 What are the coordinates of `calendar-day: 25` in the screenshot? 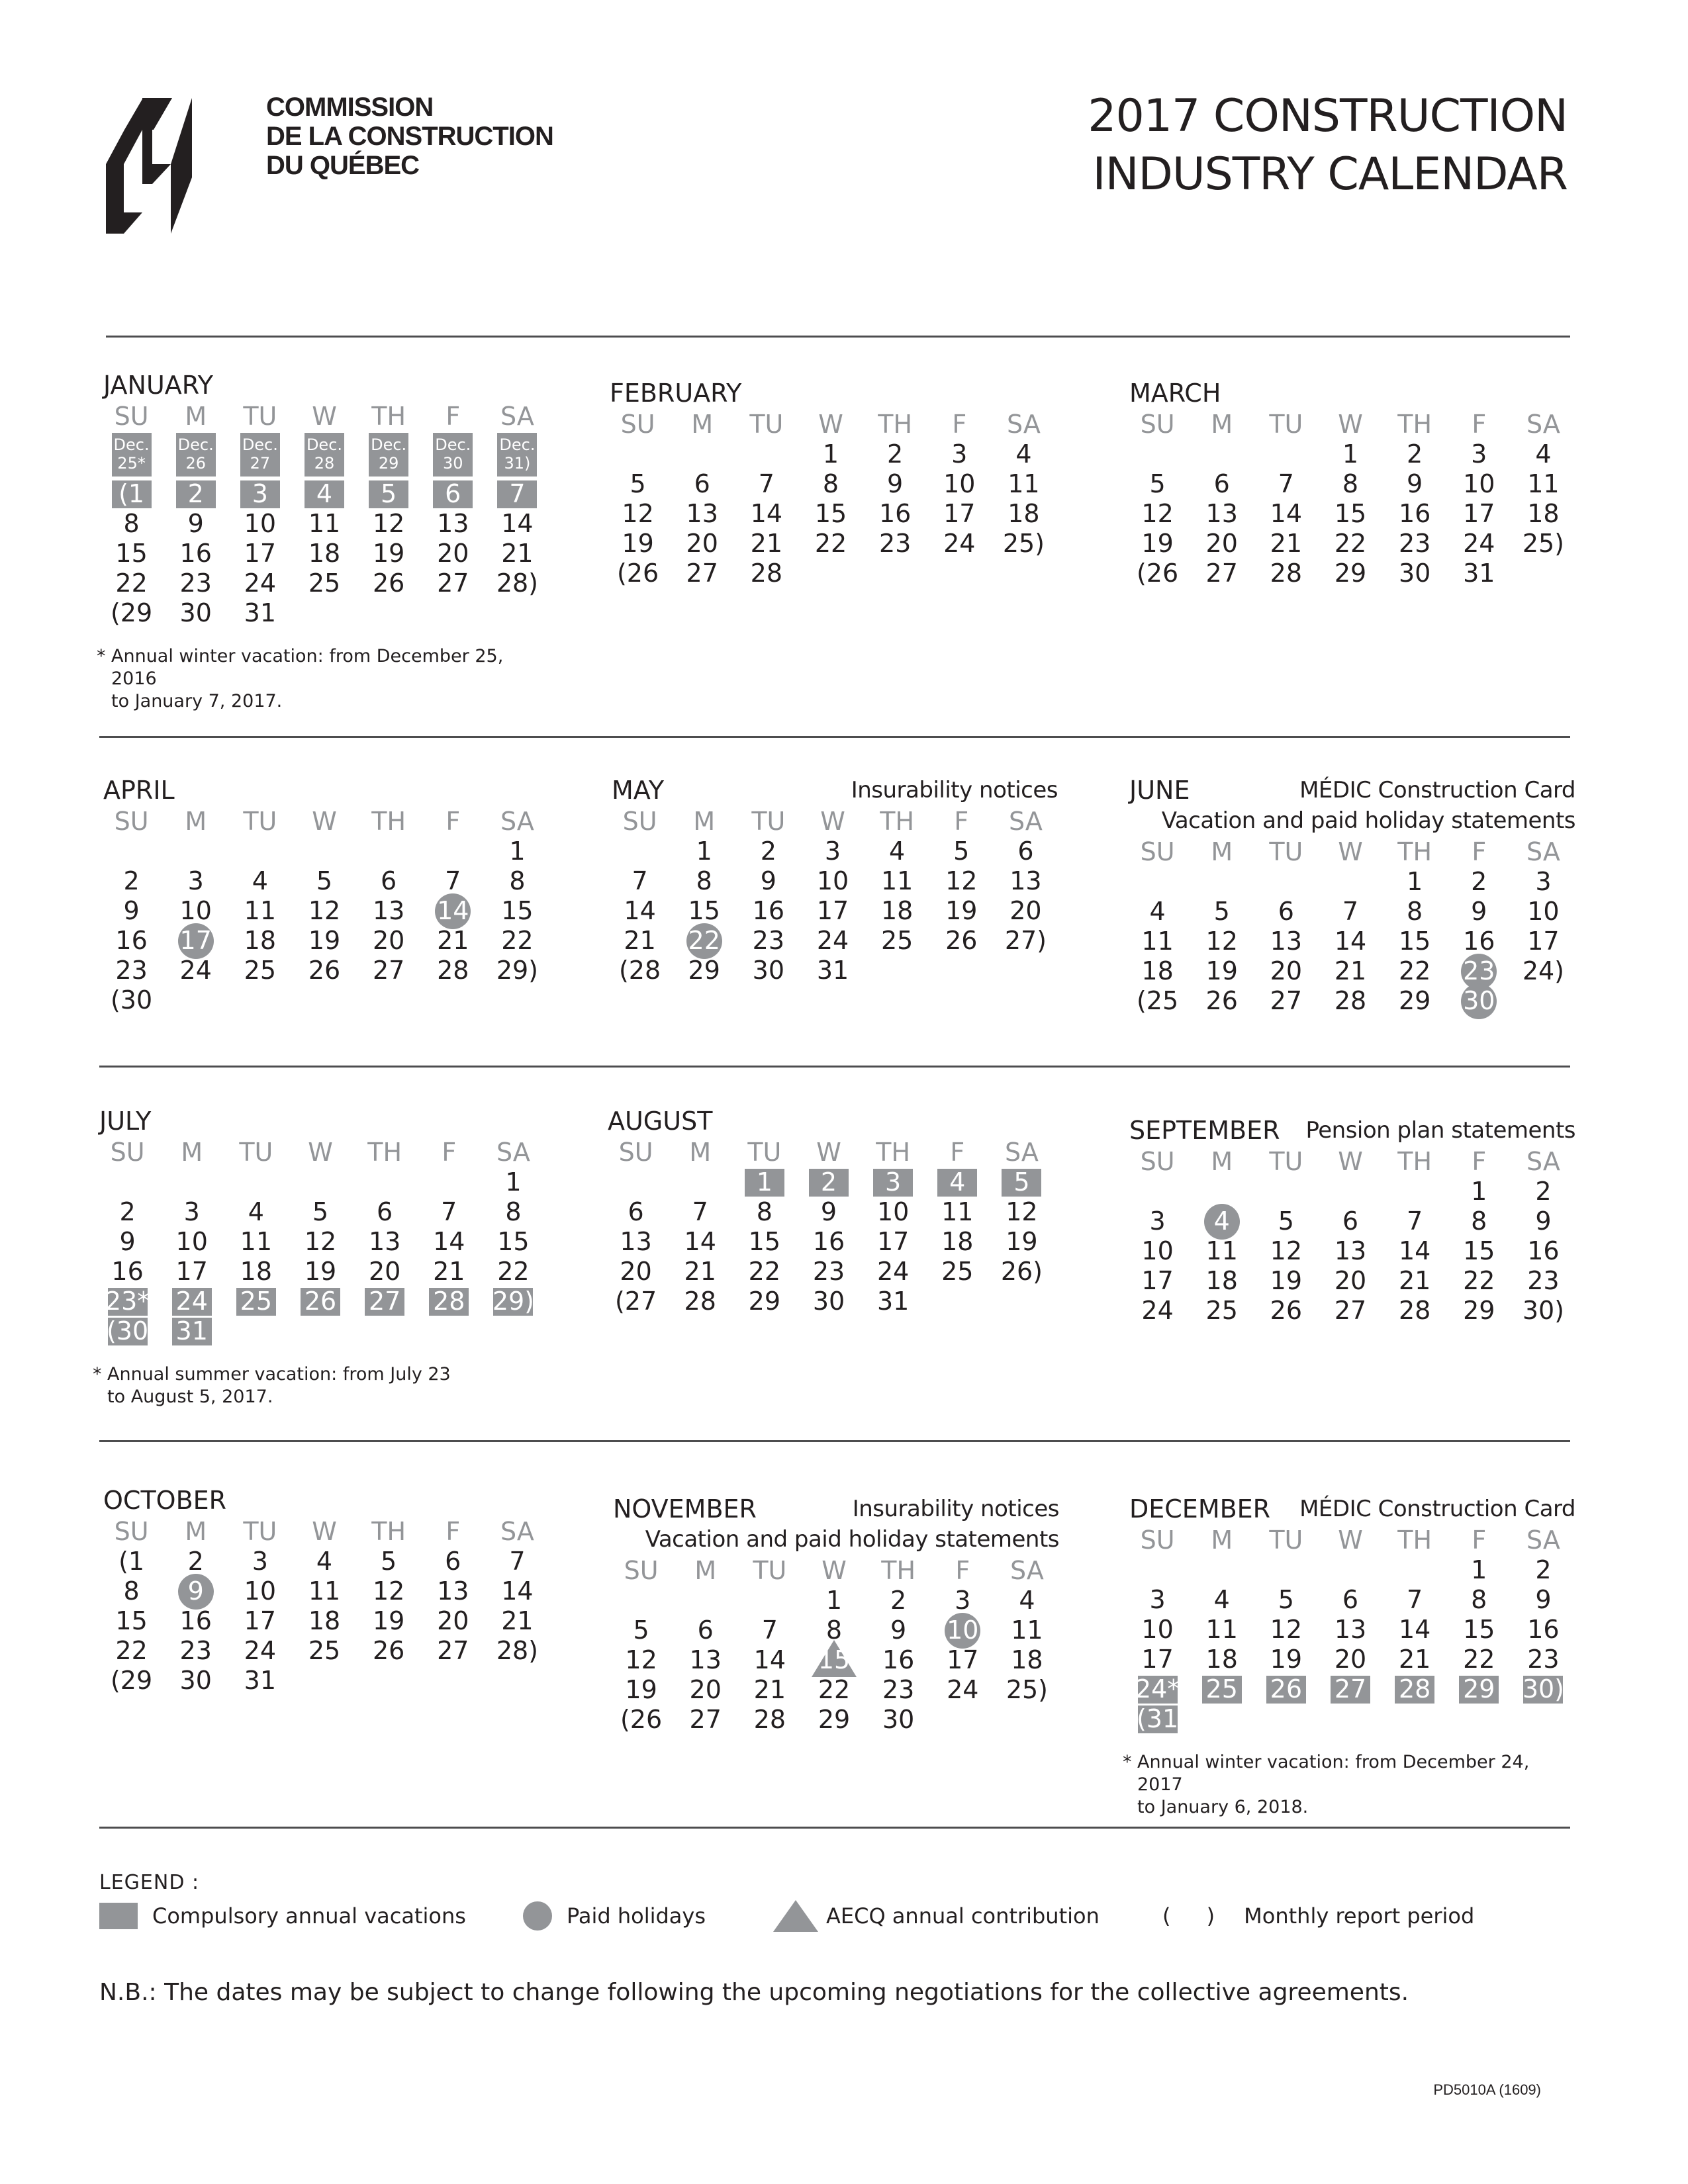 It's located at (260, 970).